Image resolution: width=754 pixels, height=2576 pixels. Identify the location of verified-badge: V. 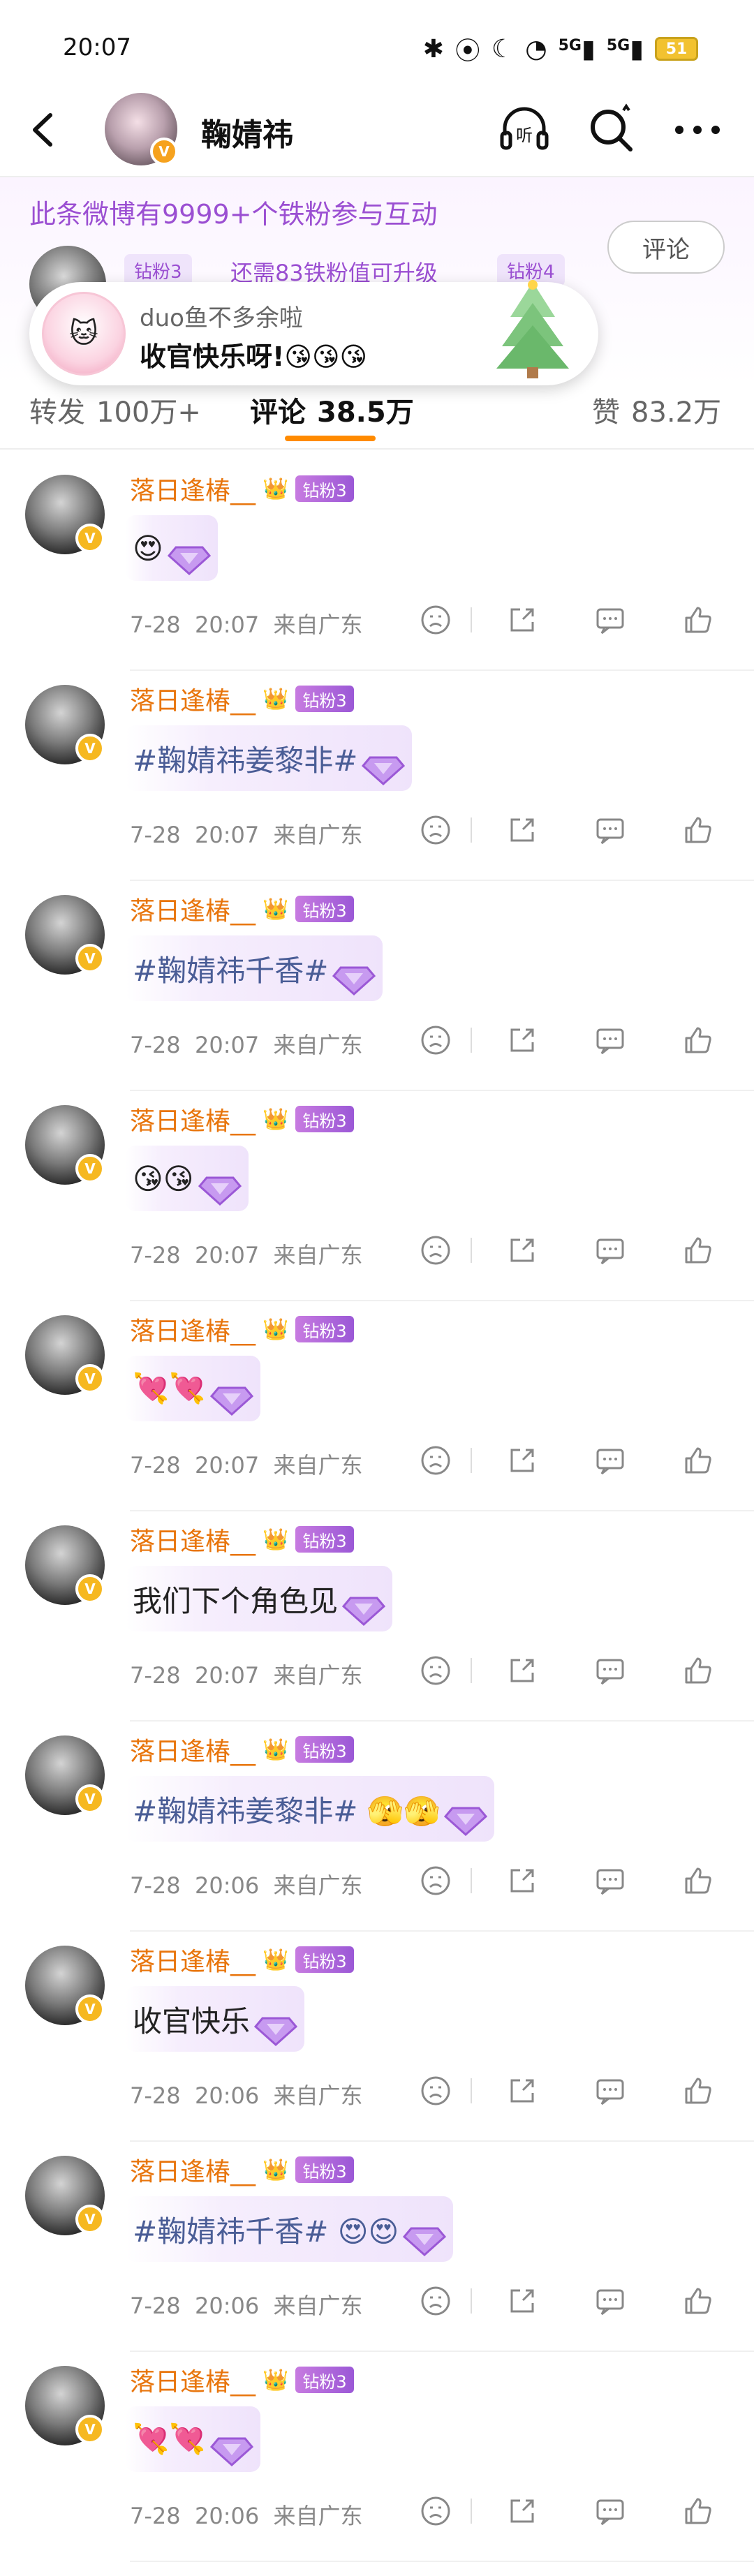
(90, 2009).